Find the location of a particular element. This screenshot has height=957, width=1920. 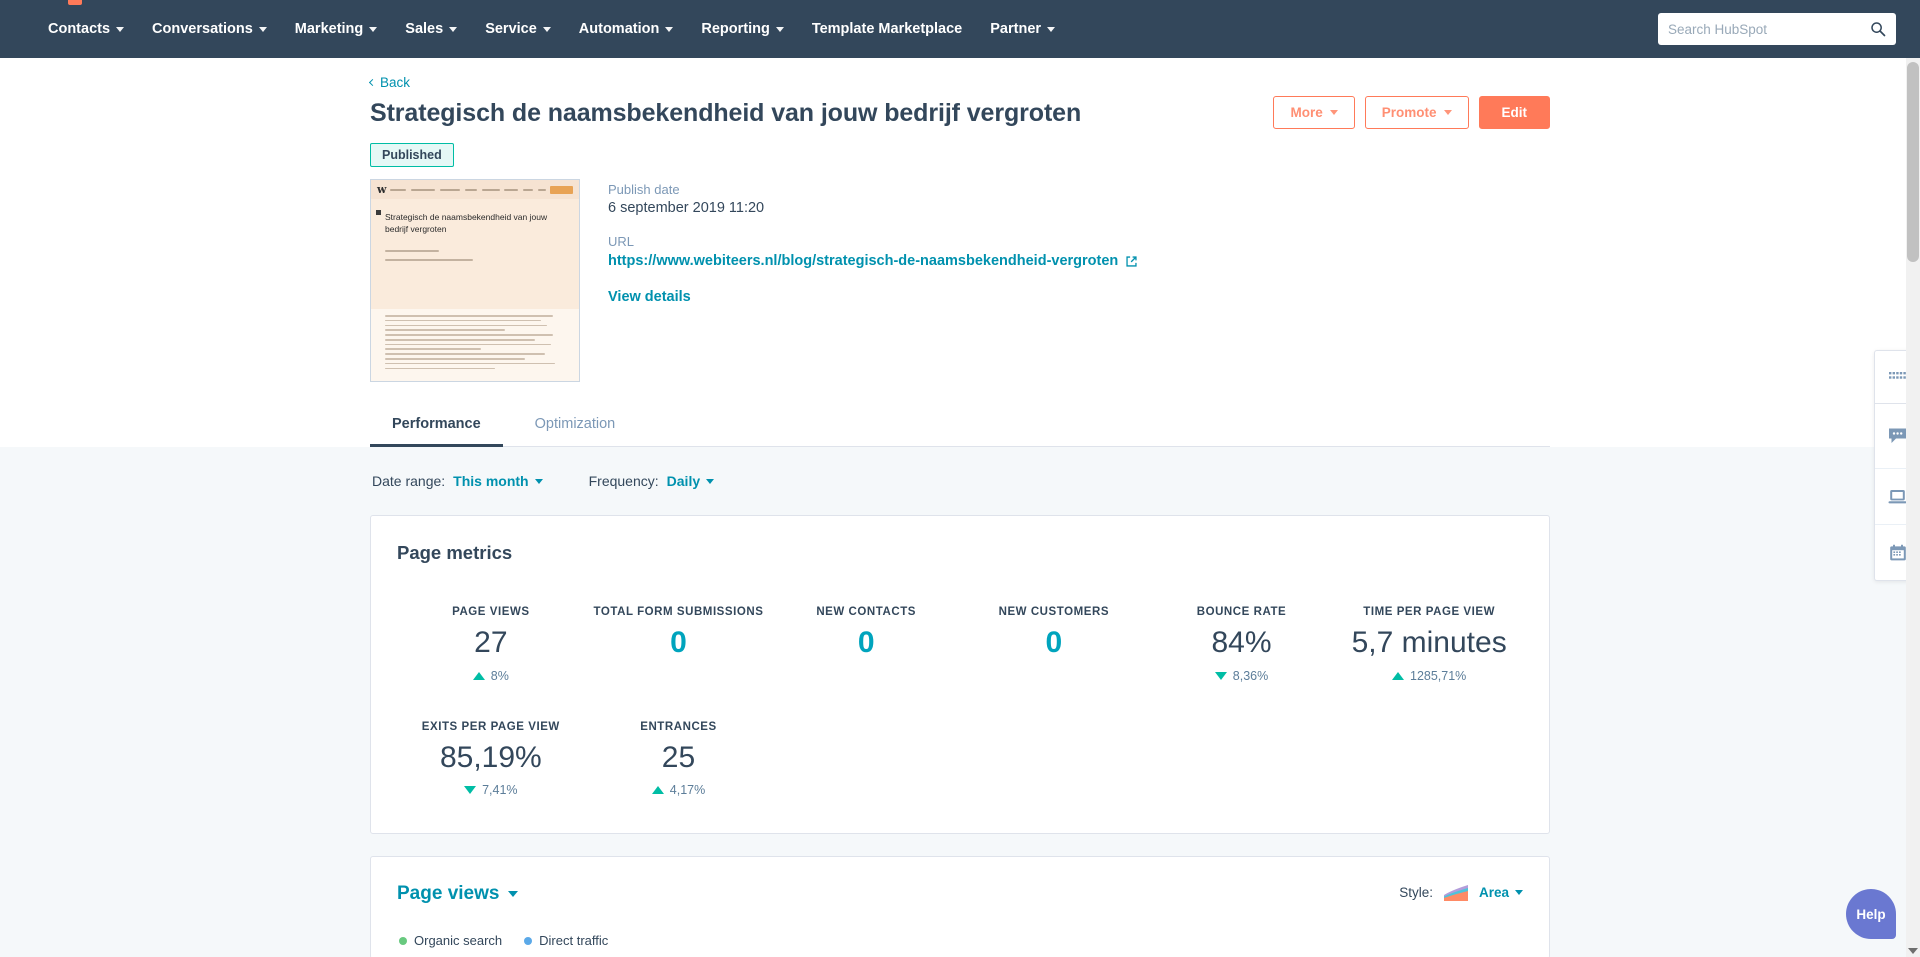

view-details-link: View details is located at coordinates (873, 297).